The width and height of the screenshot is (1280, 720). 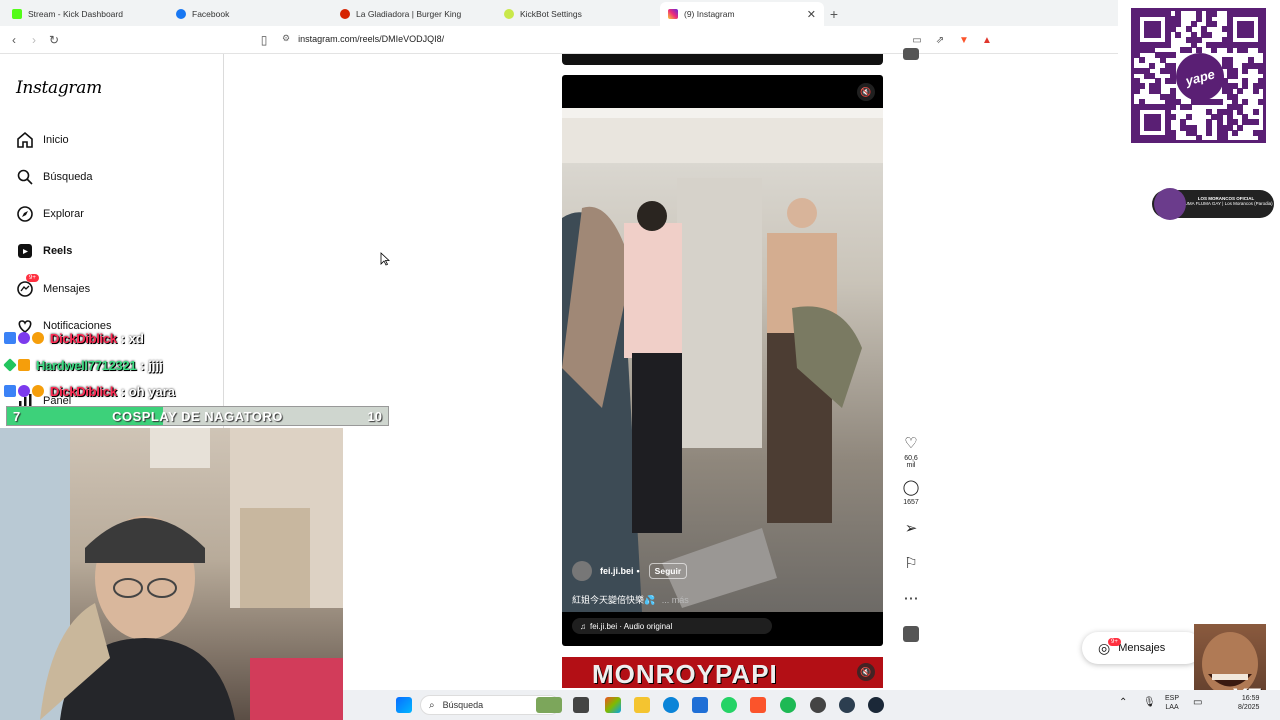 I want to click on tab-instagram: (9) Instagram ✕, so click(x=742, y=14).